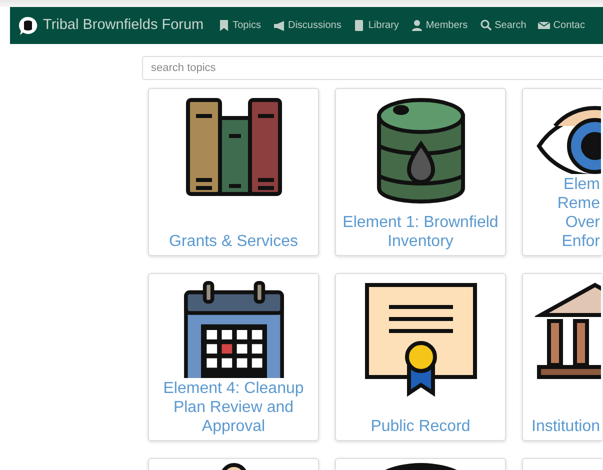  I want to click on calendar-icon, so click(234, 330).